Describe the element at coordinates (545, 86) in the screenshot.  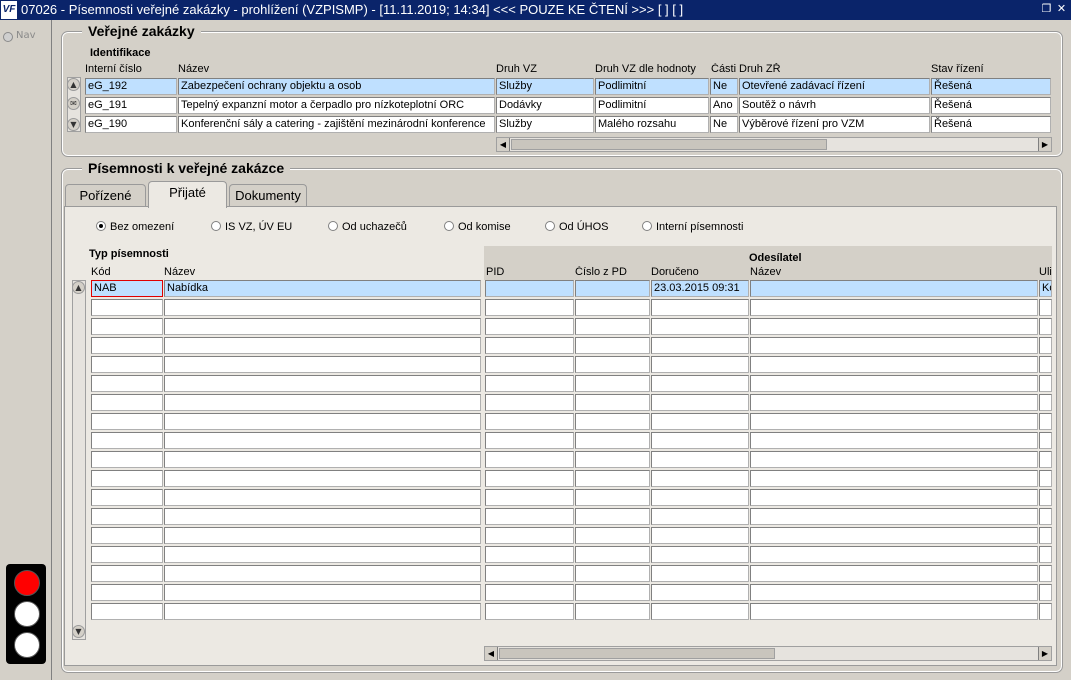
I see `vz-row-0-druh: Služby` at that location.